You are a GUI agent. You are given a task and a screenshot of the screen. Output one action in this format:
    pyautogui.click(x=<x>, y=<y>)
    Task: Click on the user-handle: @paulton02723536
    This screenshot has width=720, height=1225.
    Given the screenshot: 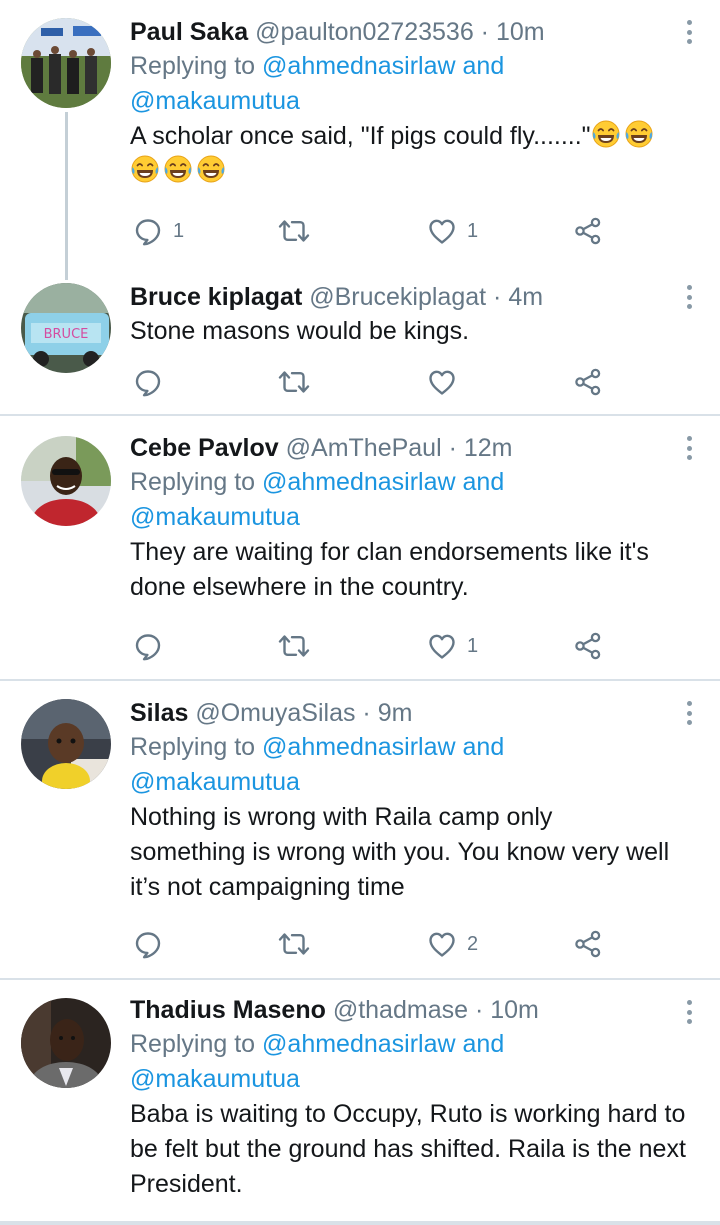 What is the action you would take?
    pyautogui.click(x=364, y=32)
    